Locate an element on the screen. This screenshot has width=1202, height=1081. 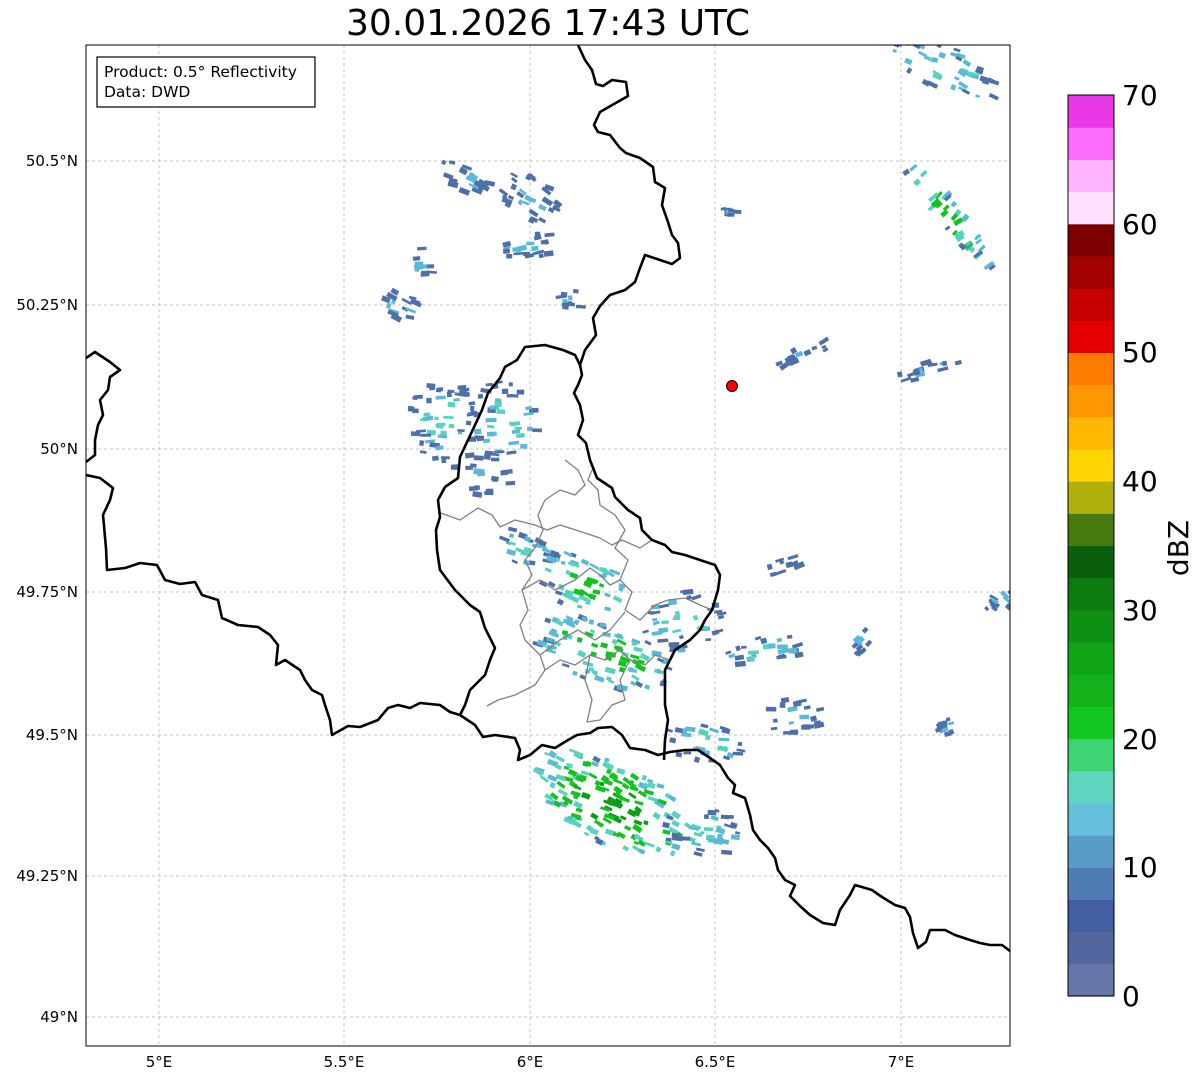
colorbar-tick-label: 0 is located at coordinates (1131, 996).